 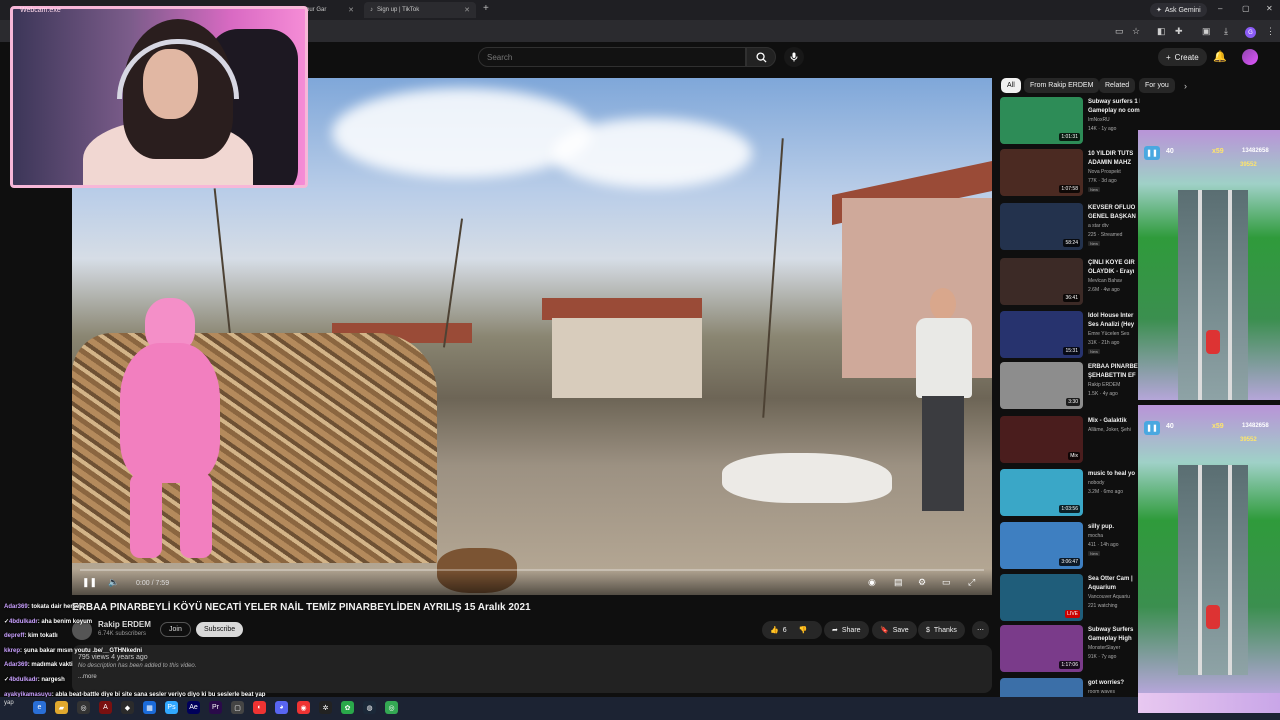 I want to click on video-thumbnail: 1:17:06, so click(x=1041, y=648).